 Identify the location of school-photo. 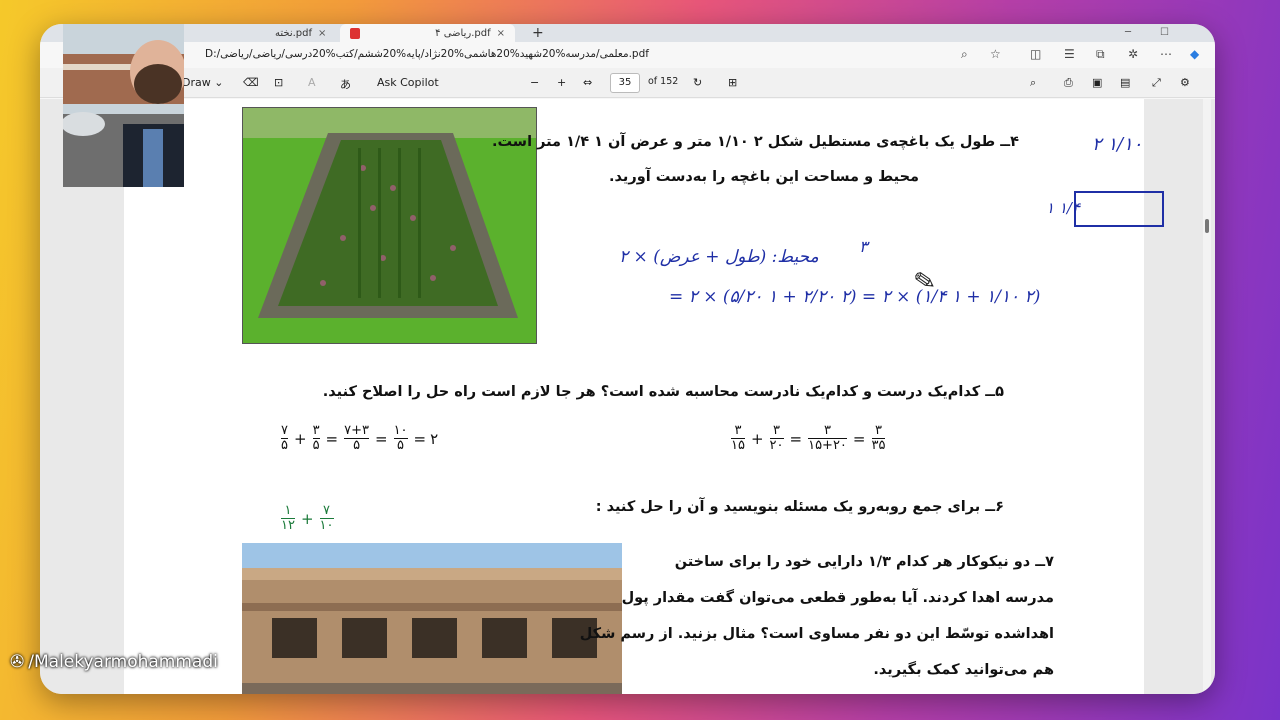
(432, 618).